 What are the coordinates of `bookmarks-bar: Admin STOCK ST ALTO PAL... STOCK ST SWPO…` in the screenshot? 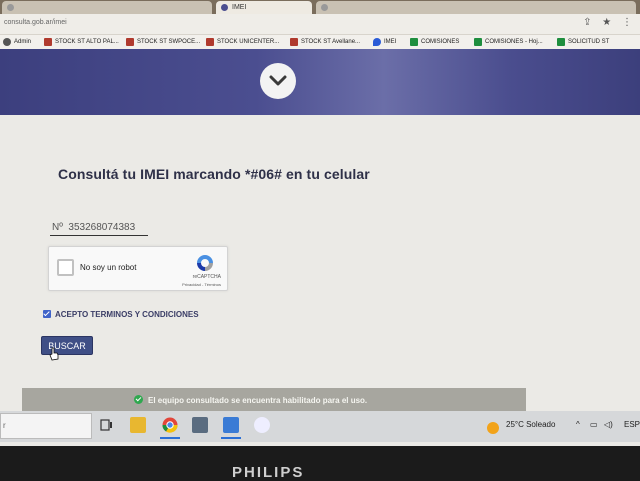 It's located at (320, 42).